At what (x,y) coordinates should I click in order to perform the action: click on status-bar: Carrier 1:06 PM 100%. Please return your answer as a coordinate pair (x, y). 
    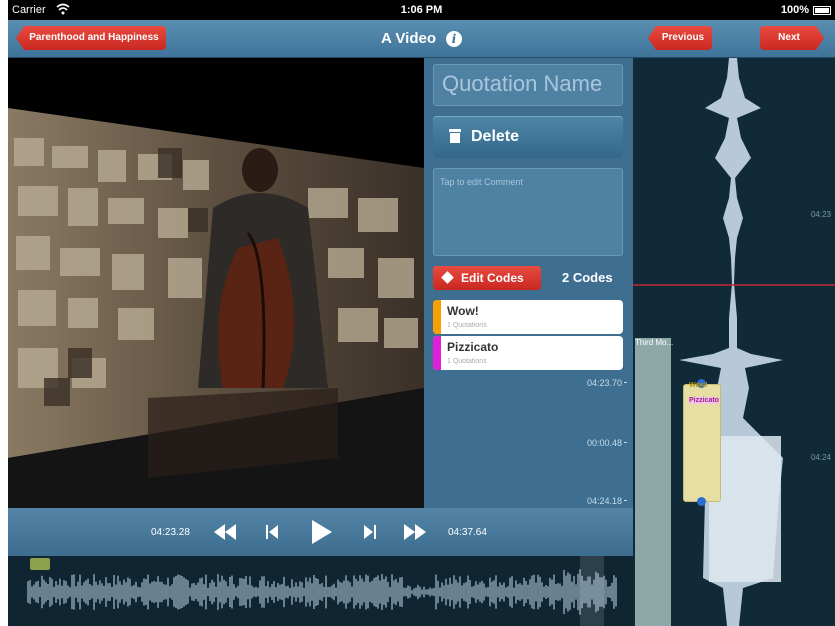
    Looking at the image, I should click on (421, 10).